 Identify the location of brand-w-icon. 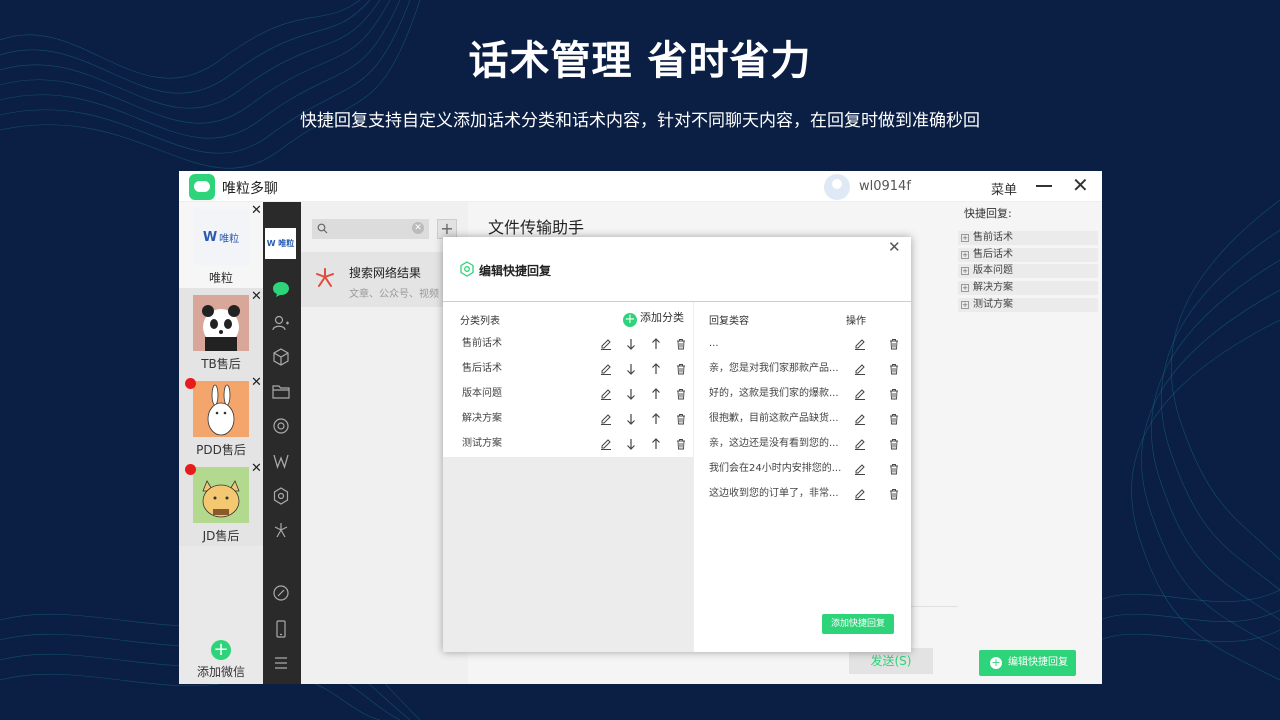
(281, 461).